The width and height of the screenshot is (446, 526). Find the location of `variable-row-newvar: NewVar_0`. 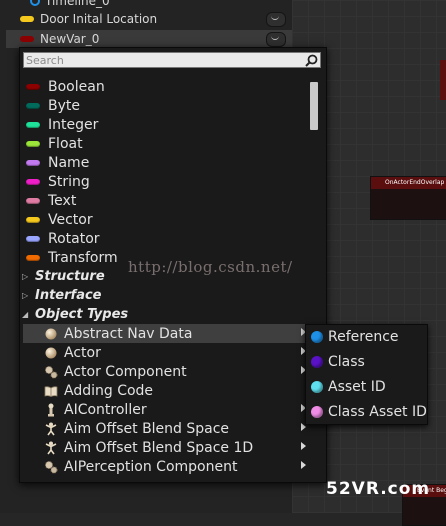

variable-row-newvar: NewVar_0 is located at coordinates (149, 39).